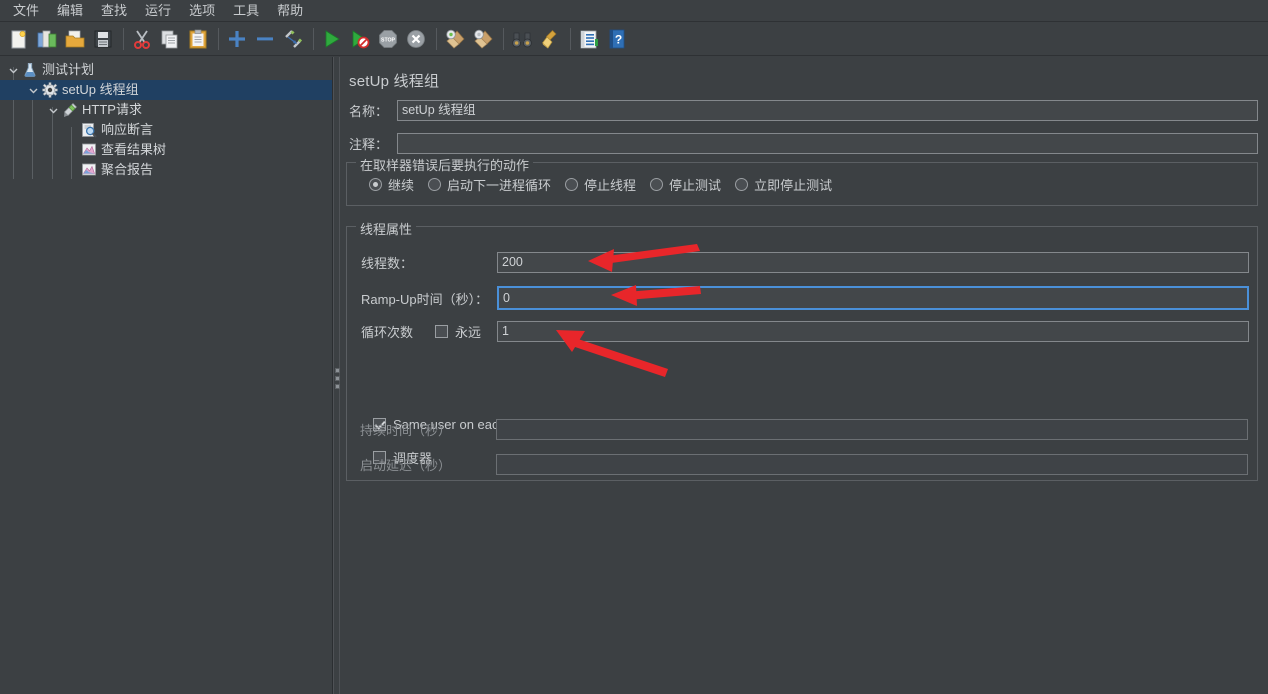  I want to click on help-button: ?, so click(617, 39).